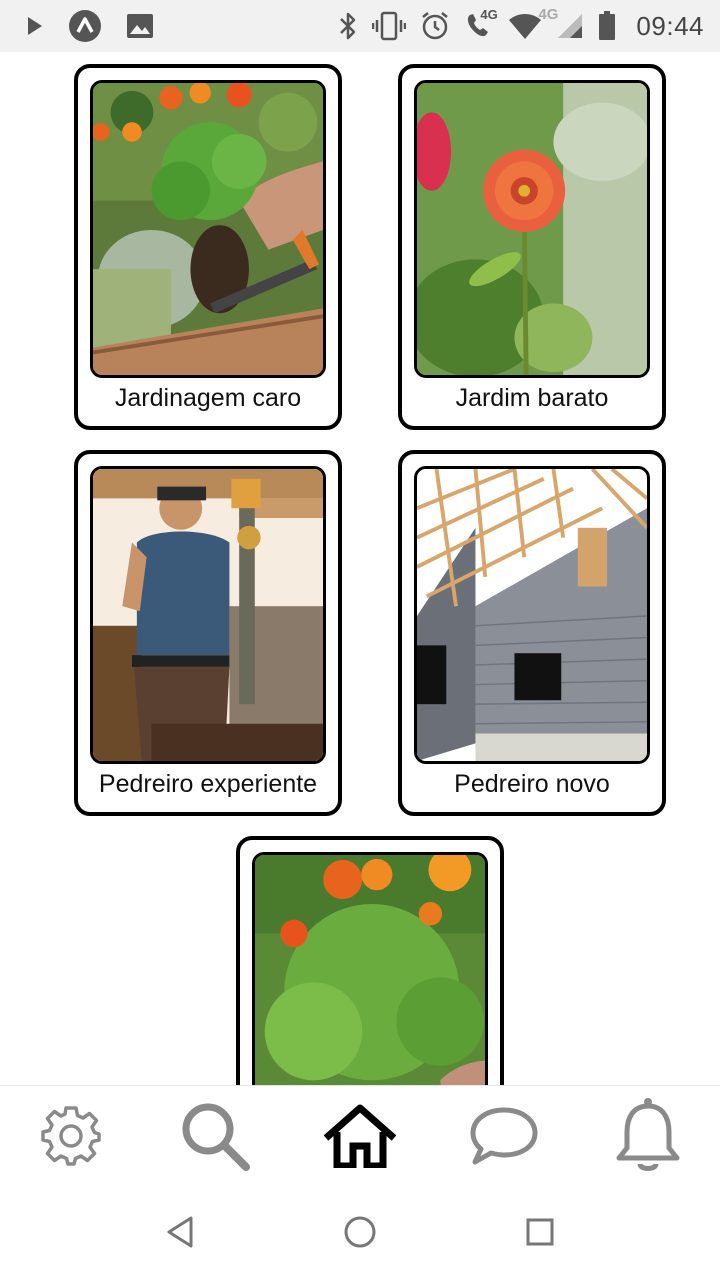 The image size is (720, 1280). I want to click on home-icon, so click(360, 1138).